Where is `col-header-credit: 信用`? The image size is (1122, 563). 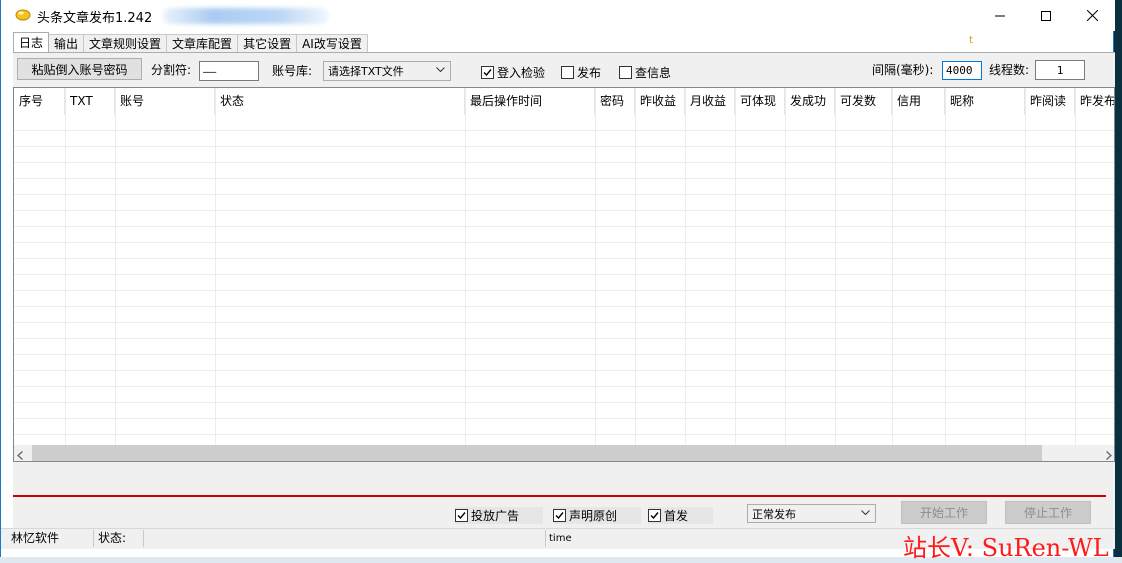
col-header-credit: 信用 is located at coordinates (918, 101).